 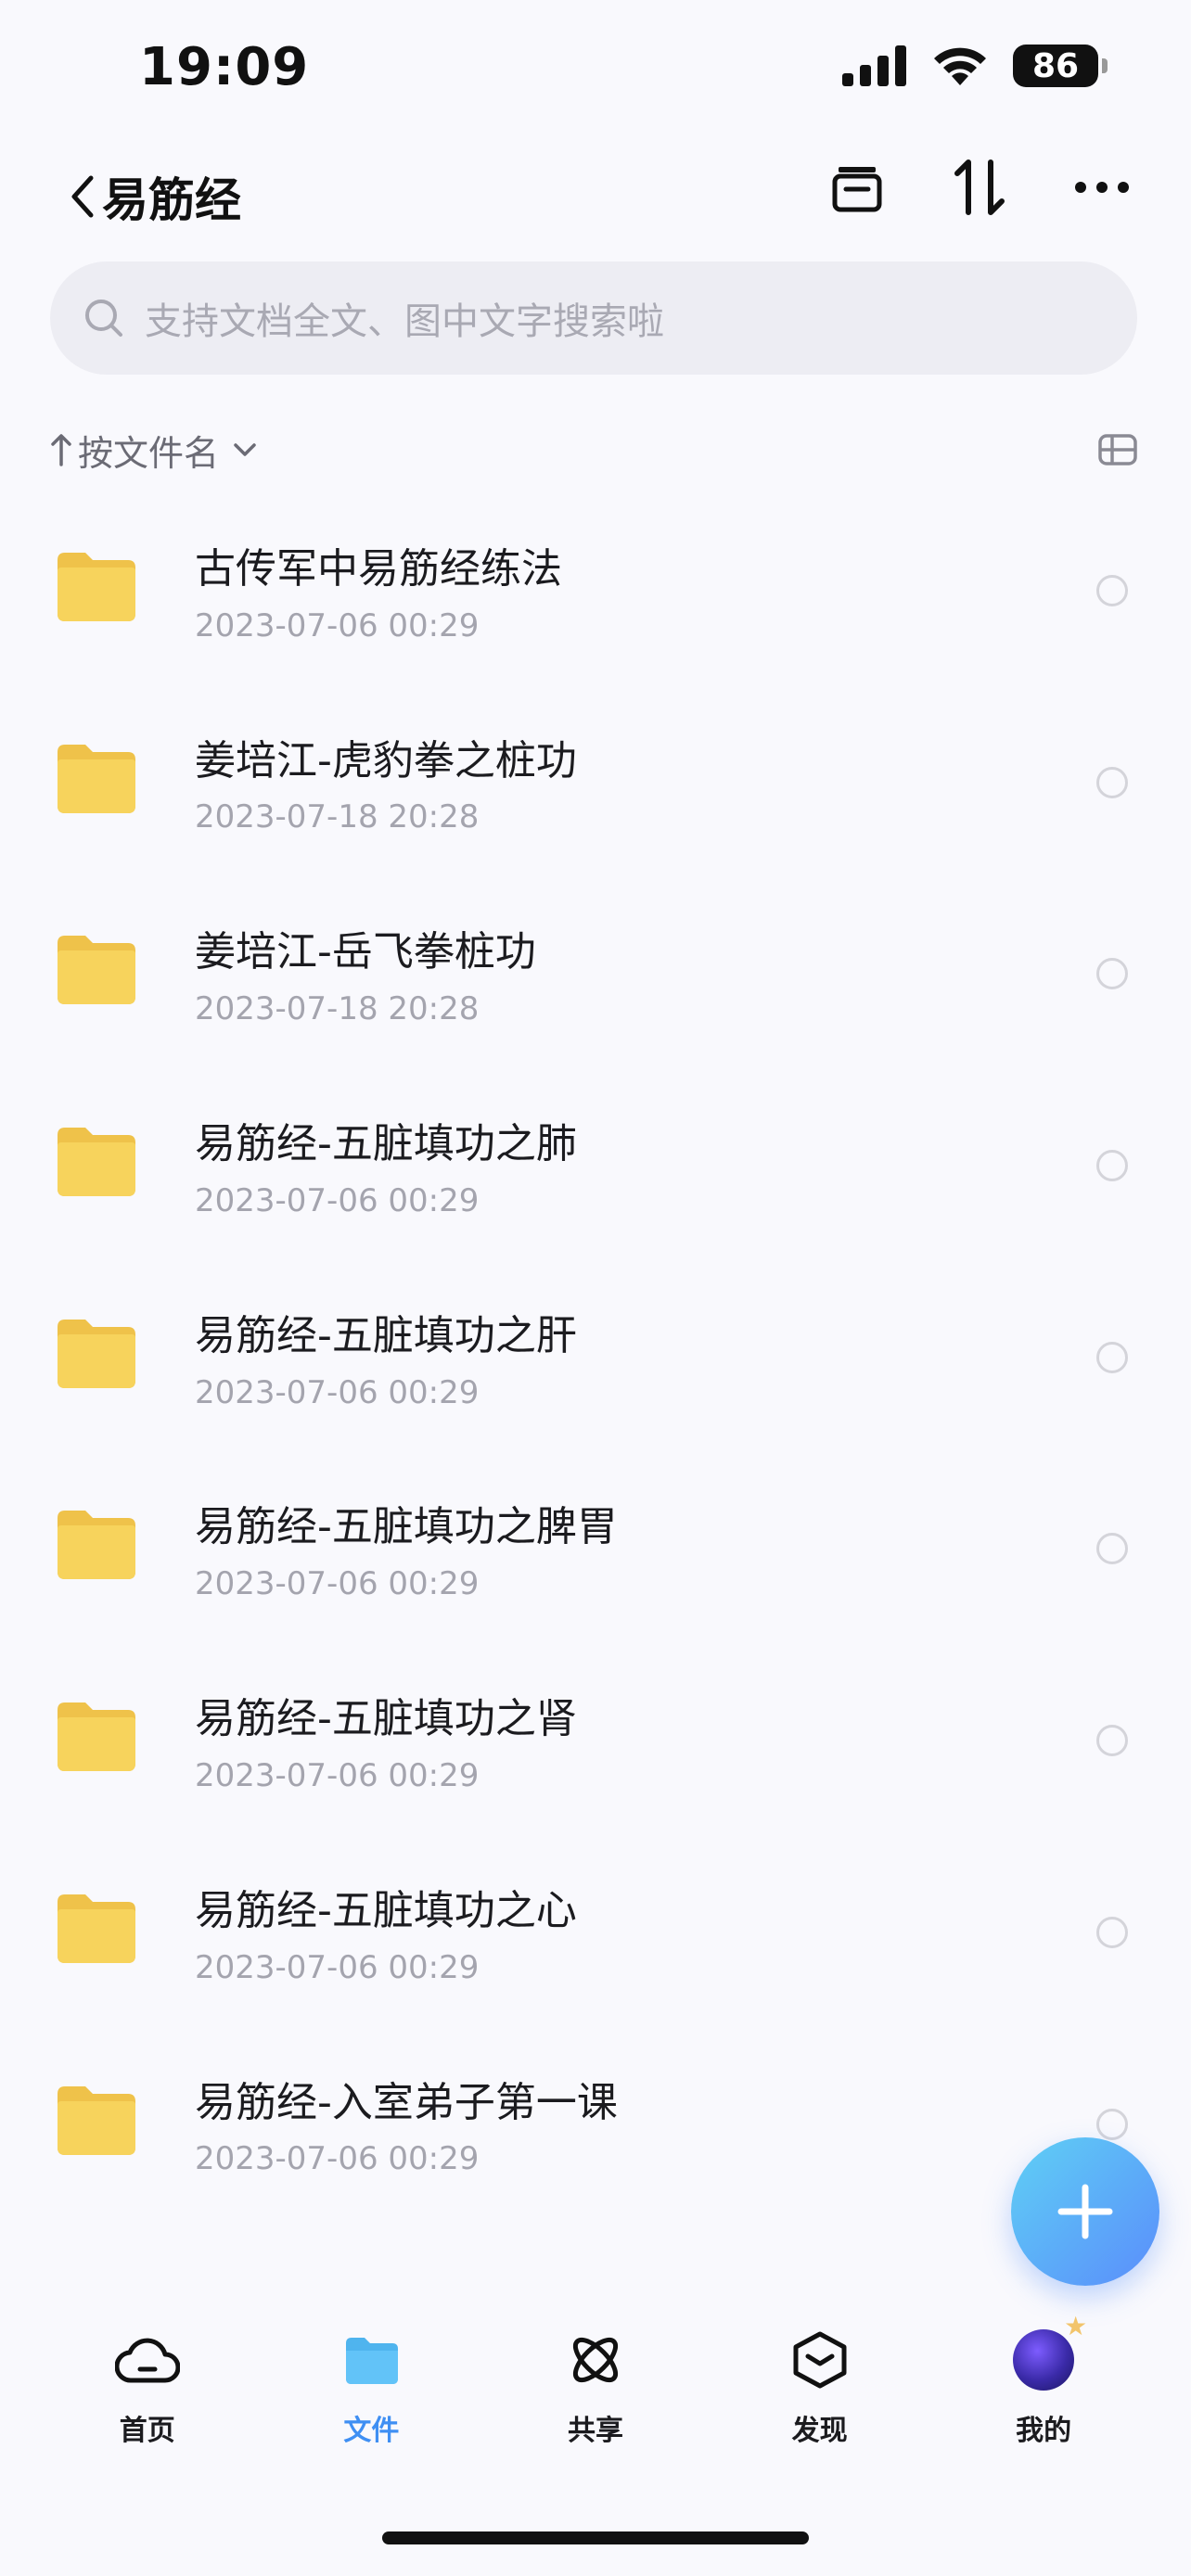 I want to click on archive-icon, so click(x=857, y=190).